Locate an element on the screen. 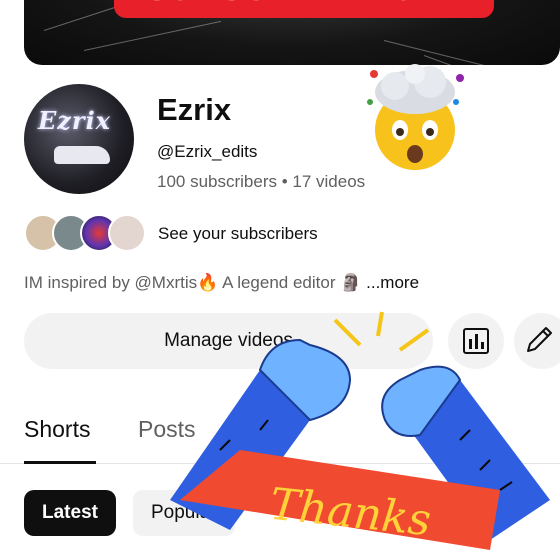  avatar-logo-text: Ezrix is located at coordinates (74, 120).